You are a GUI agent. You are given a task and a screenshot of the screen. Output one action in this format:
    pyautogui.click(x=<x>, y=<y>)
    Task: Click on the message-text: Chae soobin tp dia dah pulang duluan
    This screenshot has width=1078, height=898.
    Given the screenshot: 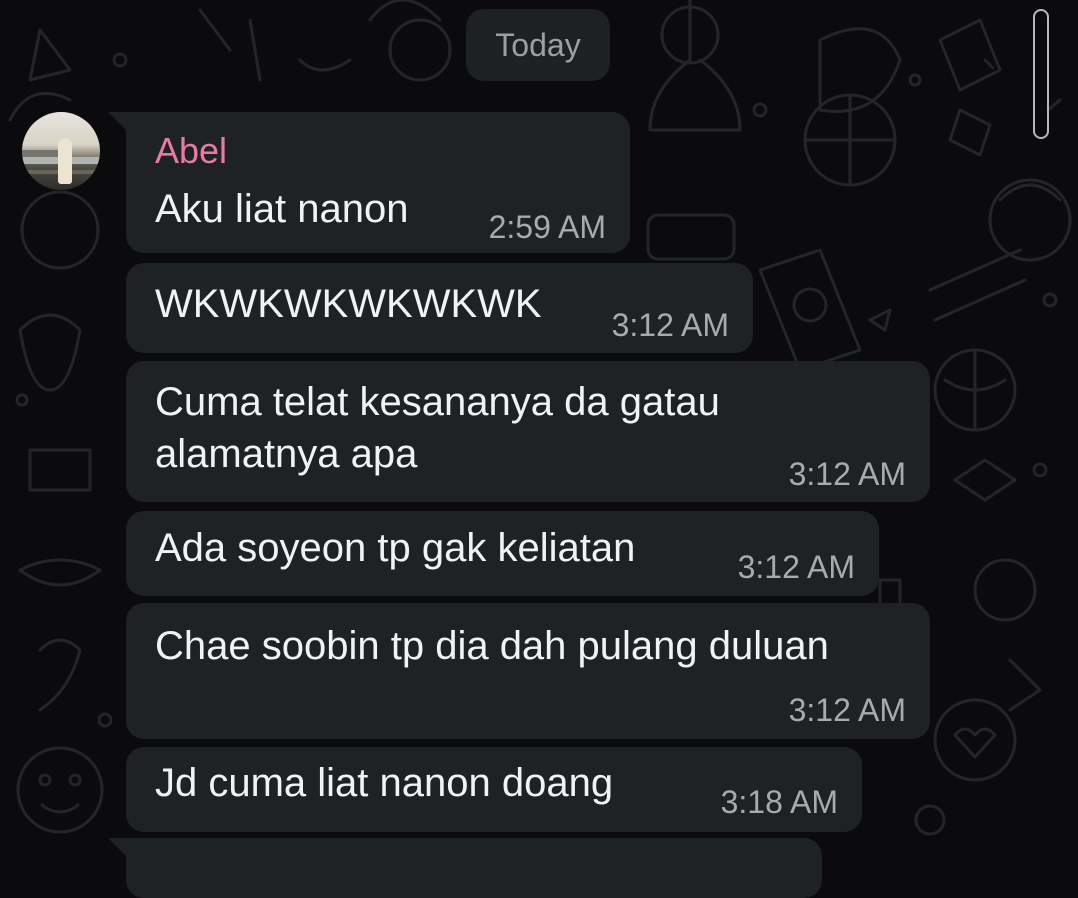 What is the action you would take?
    pyautogui.click(x=492, y=646)
    